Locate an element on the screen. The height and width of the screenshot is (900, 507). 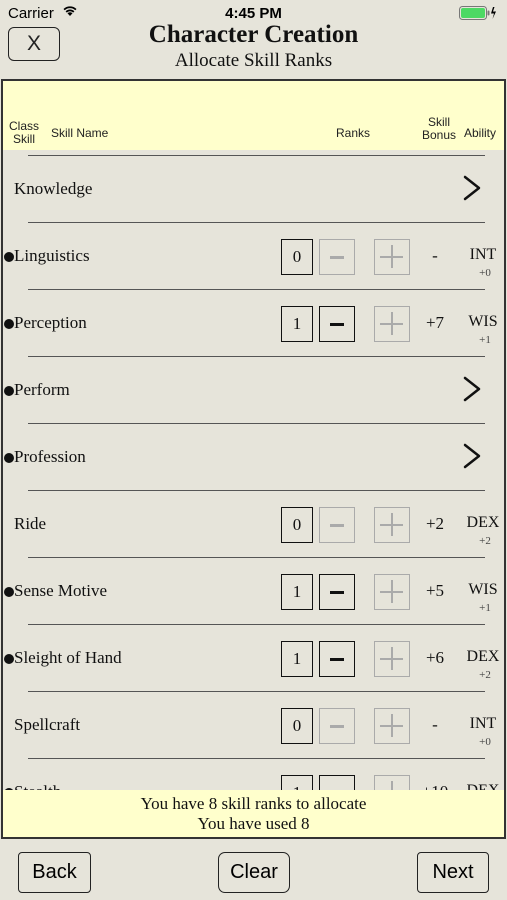
skill-name: Stealth is located at coordinates (37, 786).